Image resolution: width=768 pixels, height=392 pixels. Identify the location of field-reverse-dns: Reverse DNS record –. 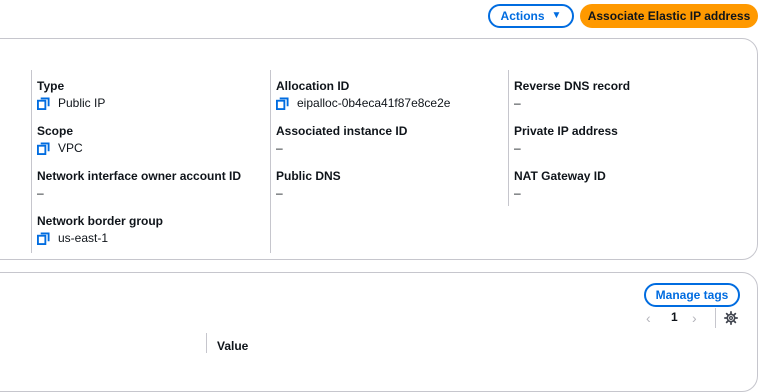
(572, 94).